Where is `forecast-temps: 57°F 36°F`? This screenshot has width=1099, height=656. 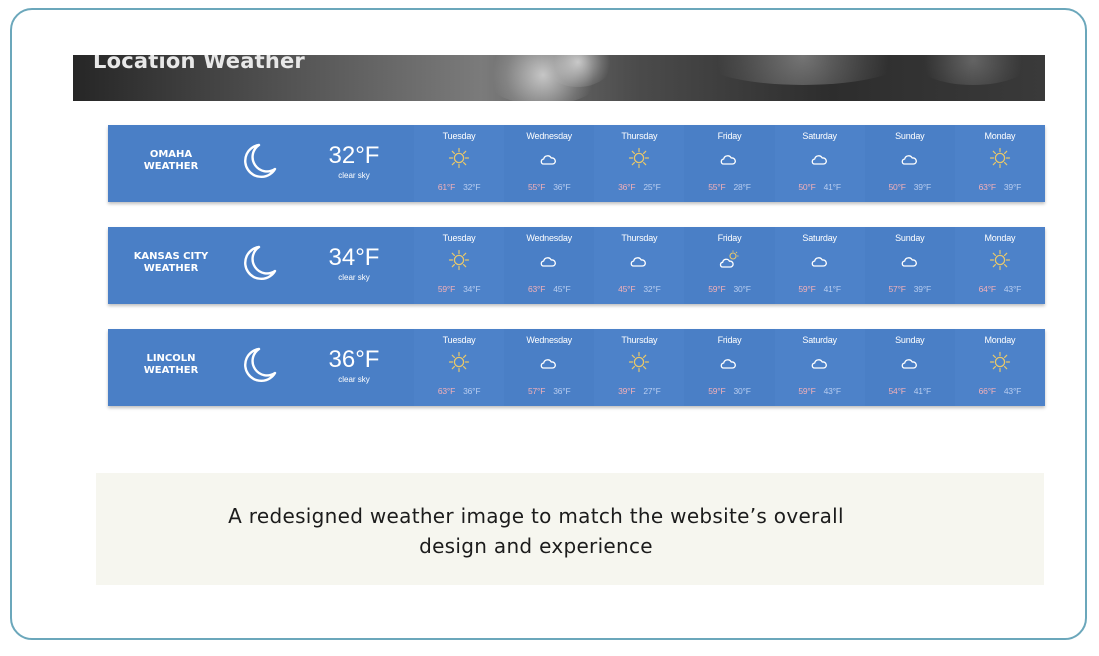
forecast-temps: 57°F 36°F is located at coordinates (549, 391).